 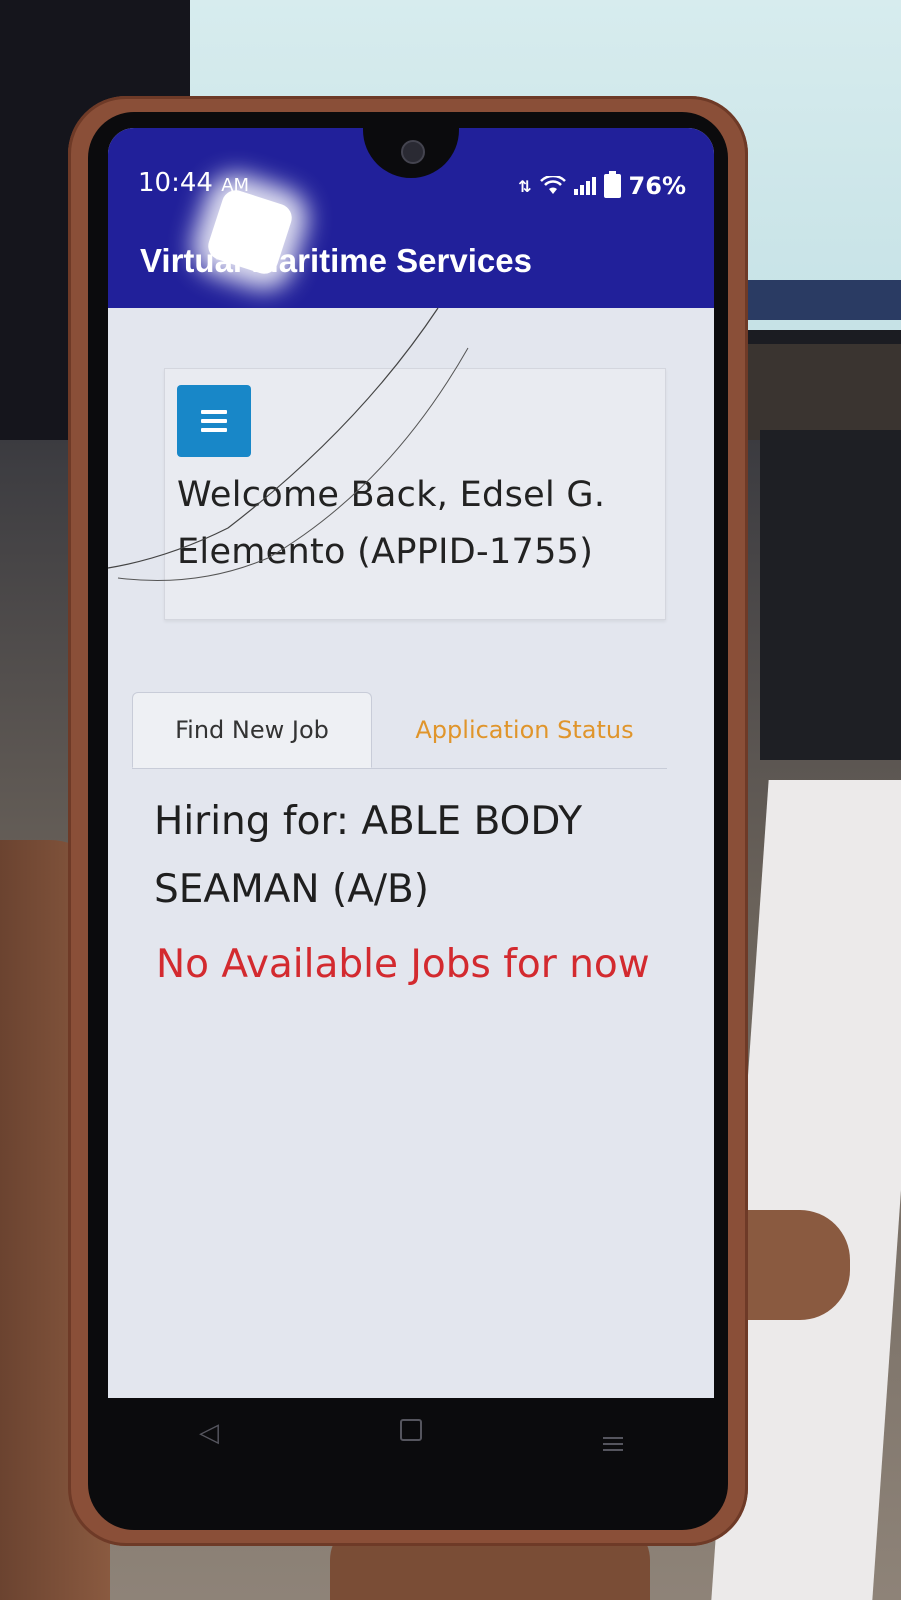 I want to click on status-icons: ⇅ 76%, so click(x=602, y=185).